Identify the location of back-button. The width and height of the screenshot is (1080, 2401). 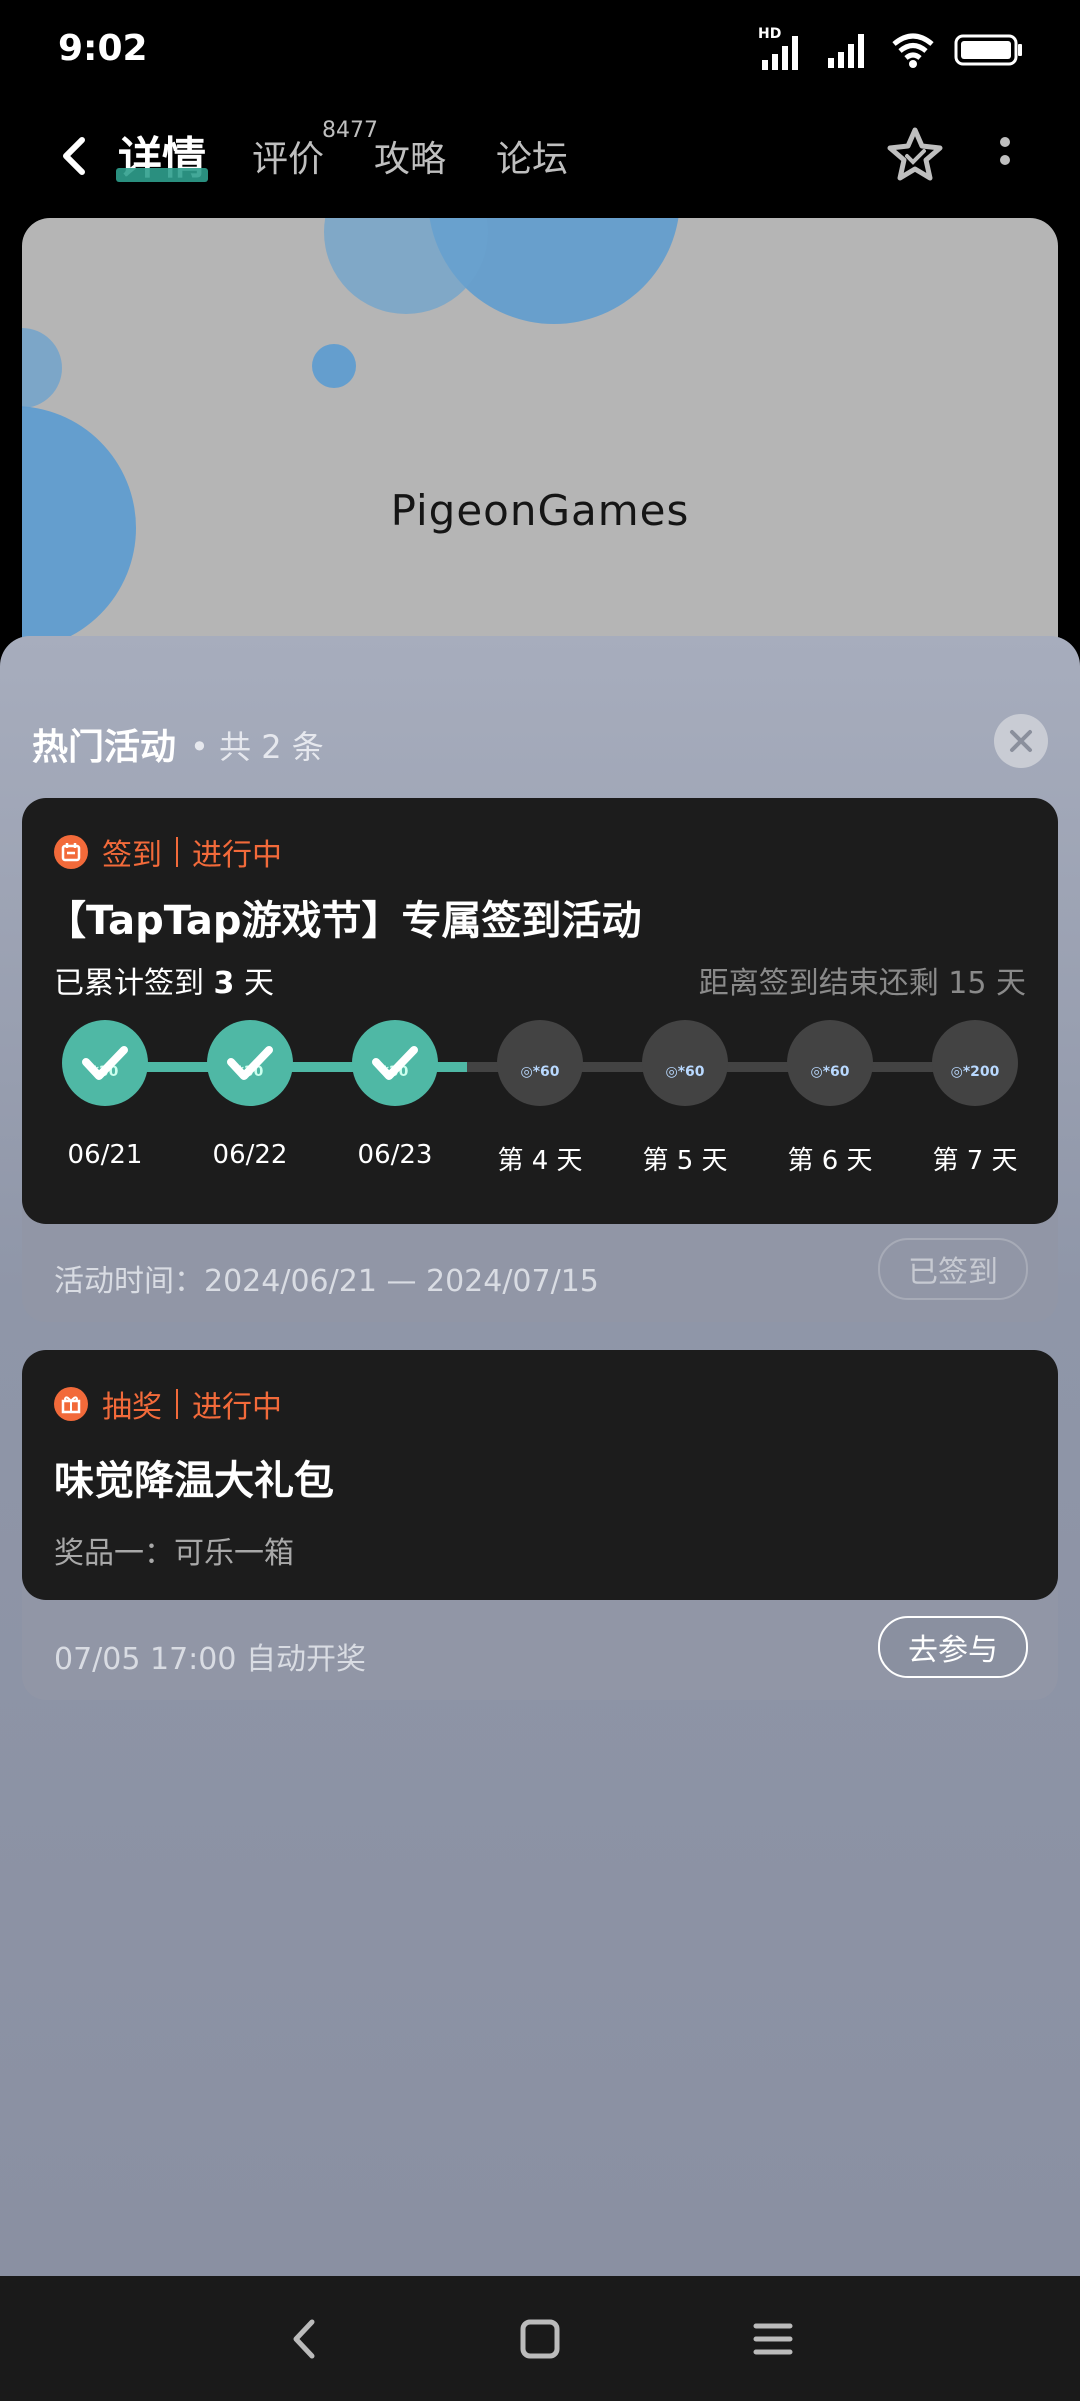
(76, 156).